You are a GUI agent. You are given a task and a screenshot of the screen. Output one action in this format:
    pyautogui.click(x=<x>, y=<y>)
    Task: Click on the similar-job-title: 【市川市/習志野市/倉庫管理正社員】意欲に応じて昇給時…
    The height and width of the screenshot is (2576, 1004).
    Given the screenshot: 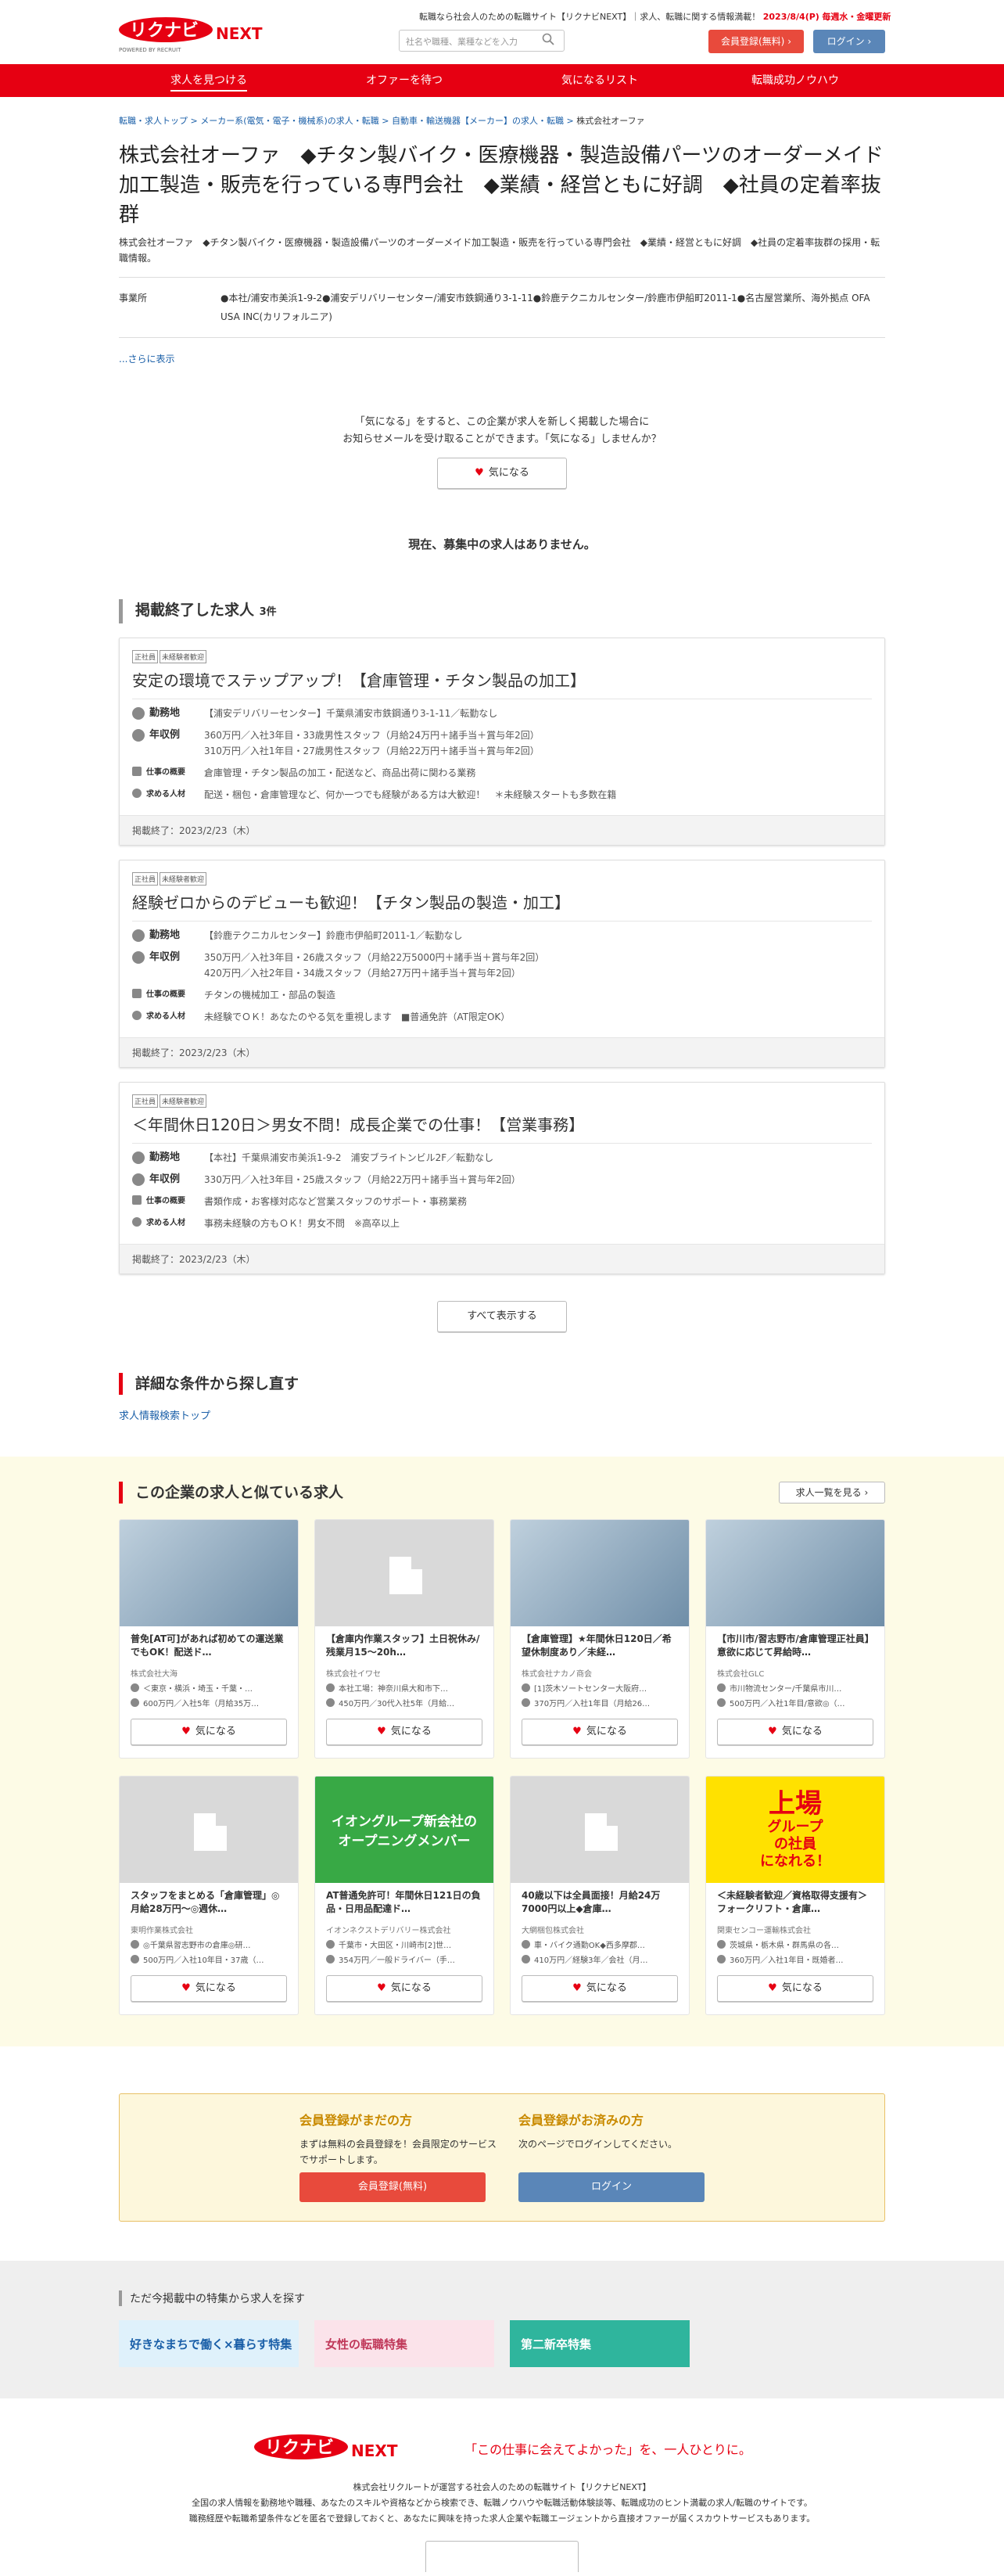 What is the action you would take?
    pyautogui.click(x=795, y=1646)
    